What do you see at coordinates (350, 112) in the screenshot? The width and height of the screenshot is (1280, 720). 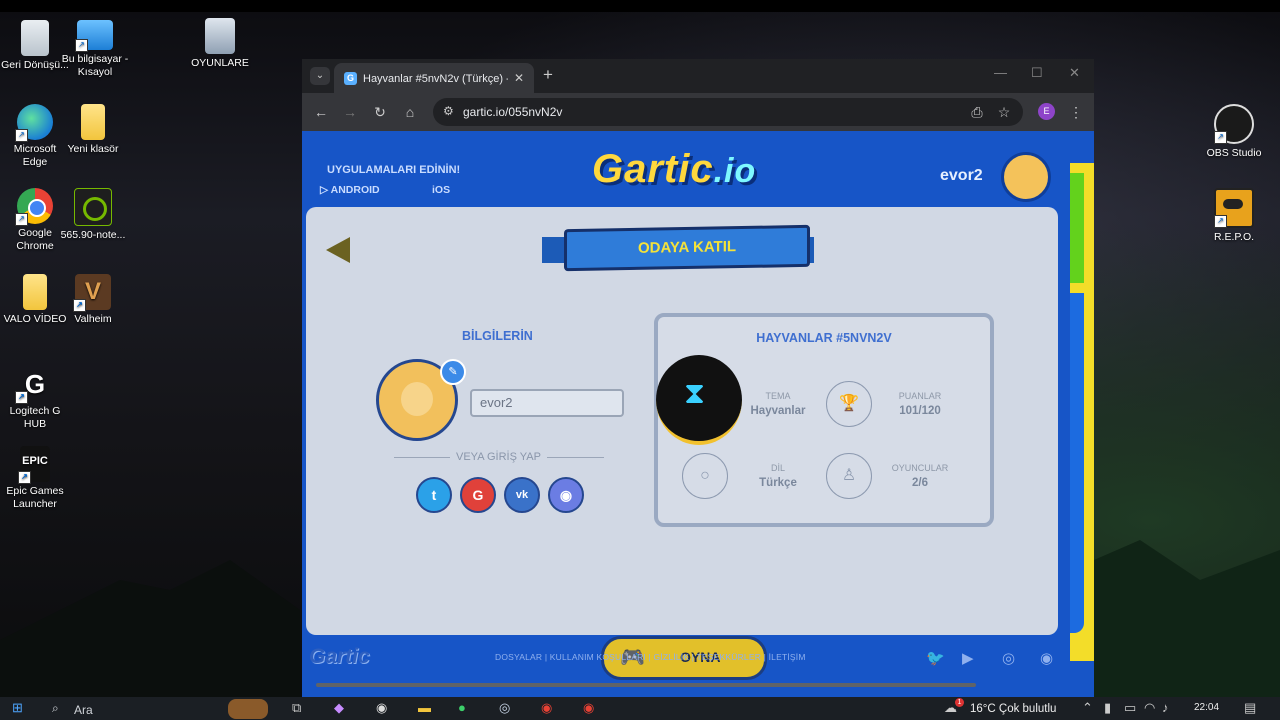 I see `forward-arrow-icon: →` at bounding box center [350, 112].